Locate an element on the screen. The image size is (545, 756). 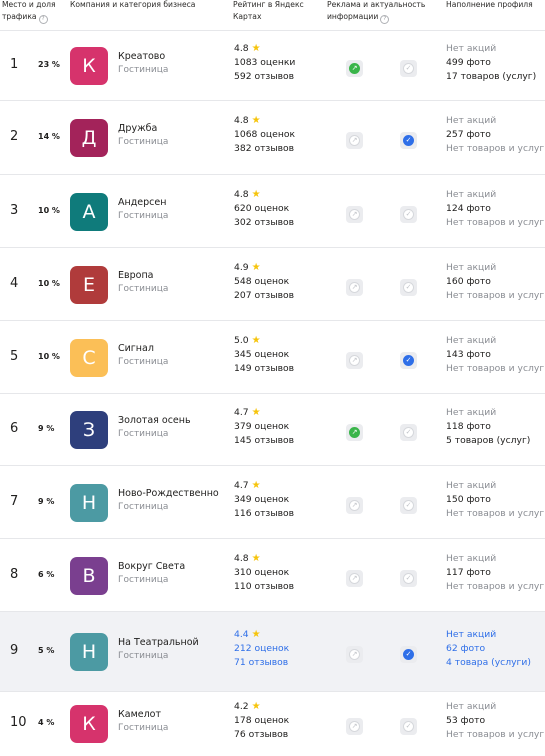
profile-block: Нет акций 53 фото Нет товаров и услуг is located at coordinates (495, 721).